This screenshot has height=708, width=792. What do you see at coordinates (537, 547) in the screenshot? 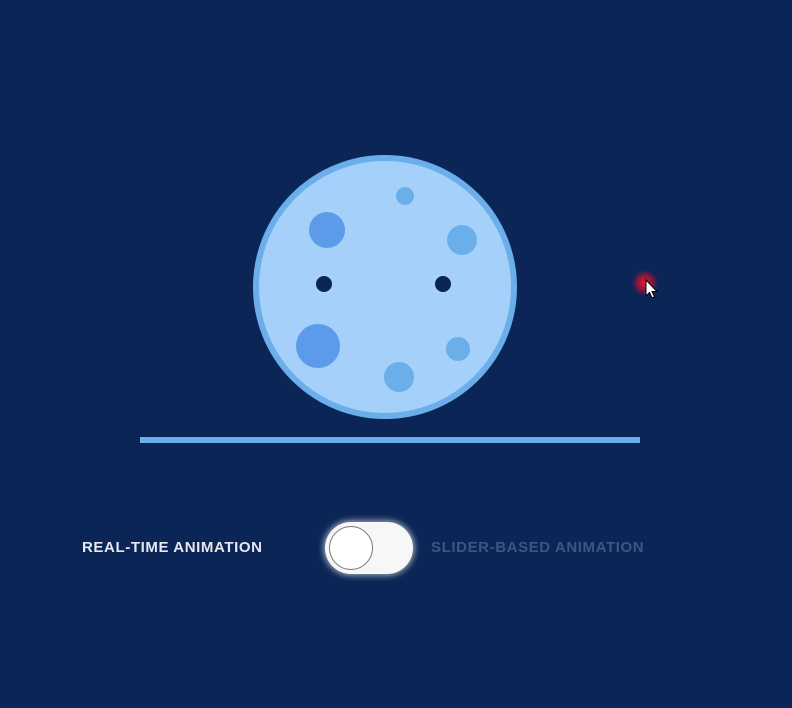
I see `slider-based-animation-label: SLIDER-BASED ANIMATION` at bounding box center [537, 547].